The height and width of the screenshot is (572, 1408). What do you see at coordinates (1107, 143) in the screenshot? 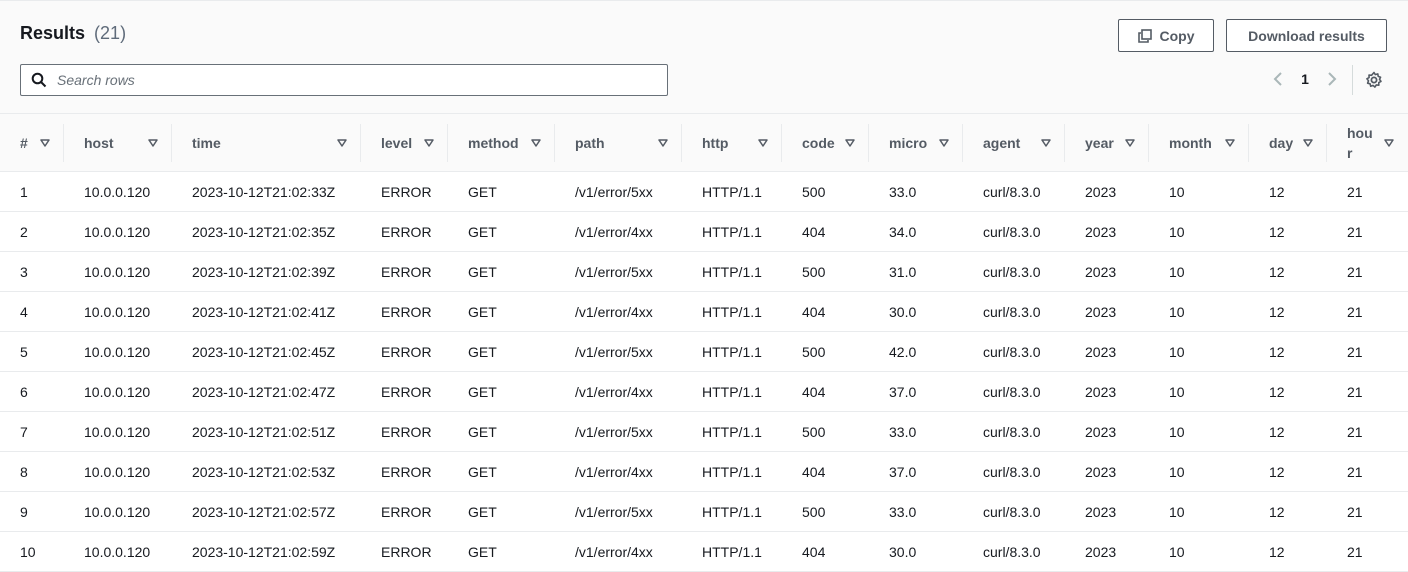
I see `column-header-year: year` at bounding box center [1107, 143].